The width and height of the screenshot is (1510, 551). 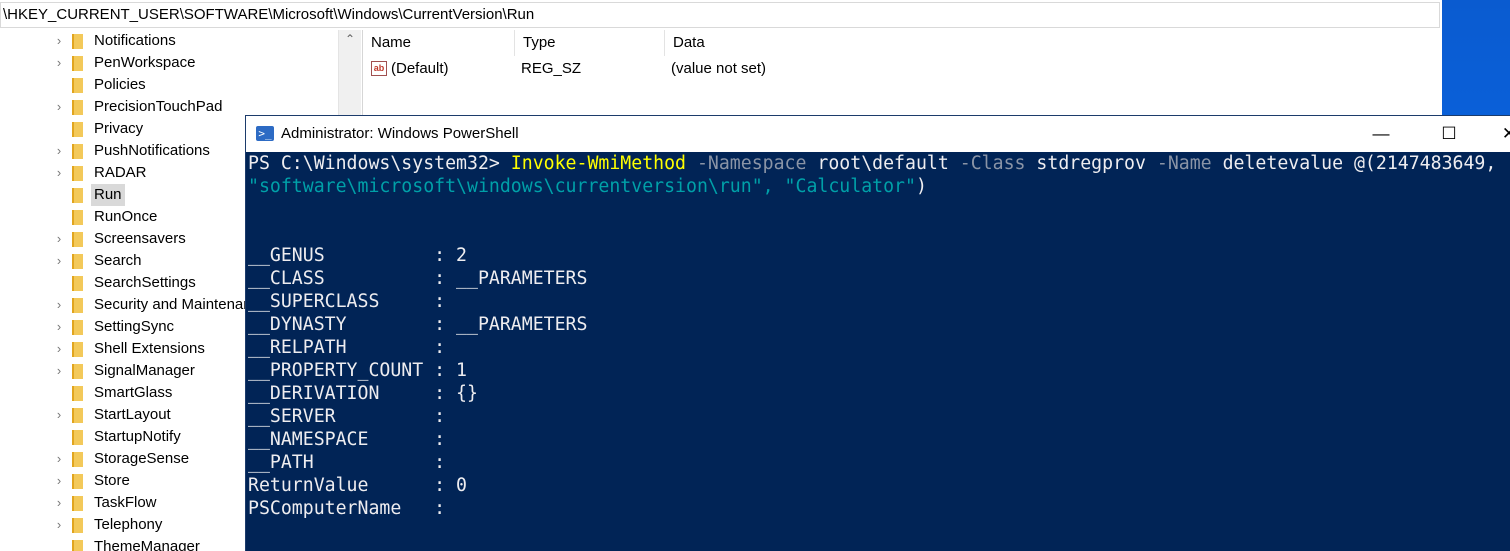 I want to click on tree-item-label: Screensavers, so click(x=140, y=238).